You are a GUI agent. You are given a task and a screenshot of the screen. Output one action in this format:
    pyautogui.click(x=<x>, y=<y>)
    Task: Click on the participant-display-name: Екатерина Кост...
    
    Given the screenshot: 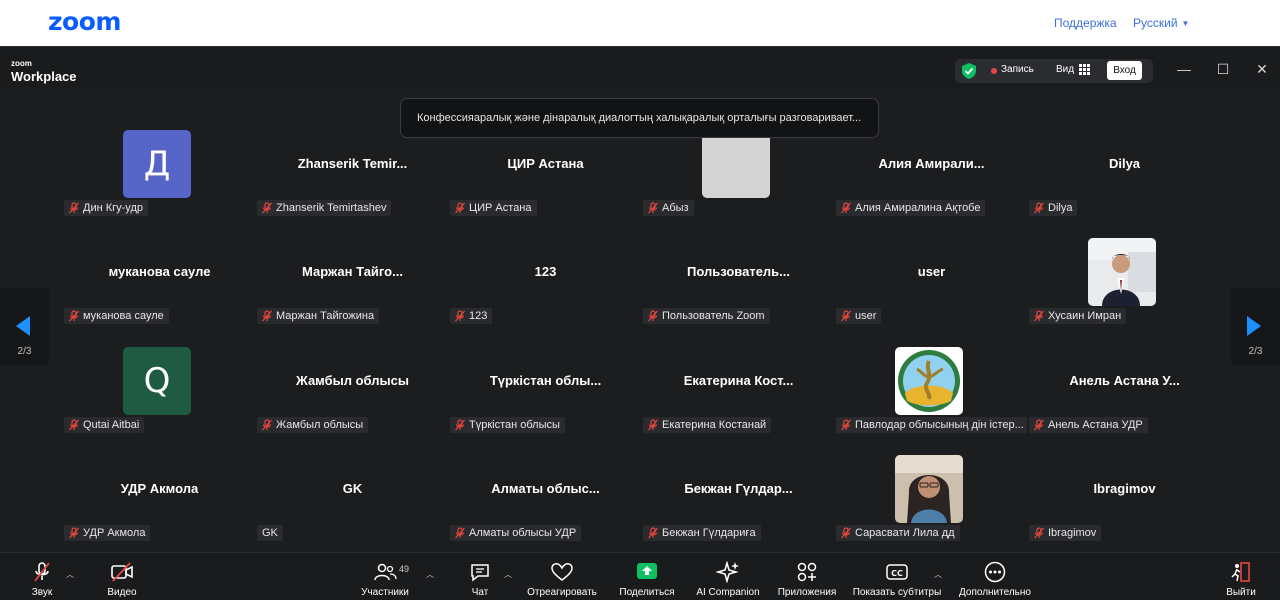 What is the action you would take?
    pyautogui.click(x=738, y=380)
    